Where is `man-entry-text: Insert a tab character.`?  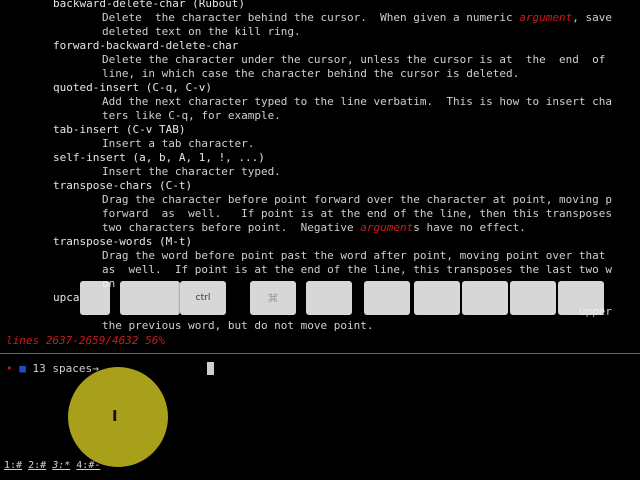 man-entry-text: Insert a tab character. is located at coordinates (178, 144).